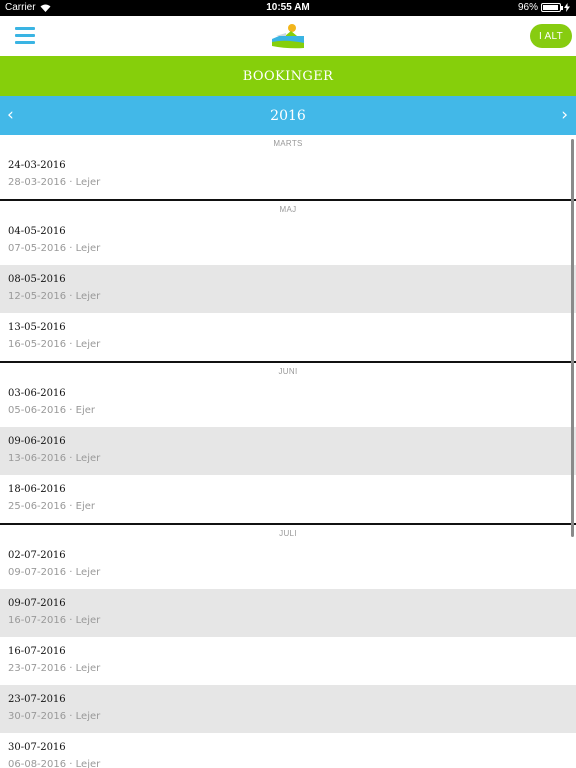 The height and width of the screenshot is (768, 576). I want to click on booking-end-date-role: 28-03-2016 · Lejer, so click(54, 182).